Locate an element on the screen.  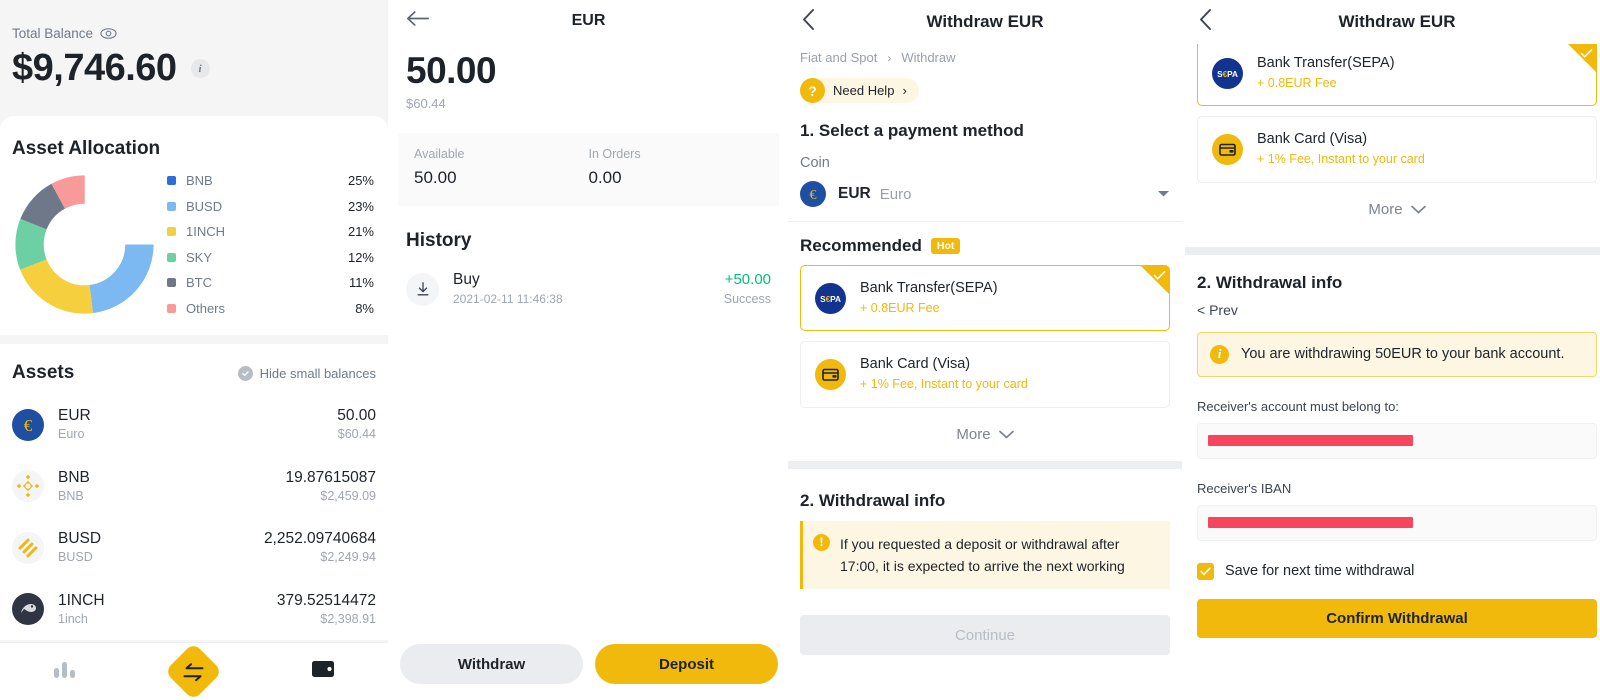
coin-select: € EUR Euro is located at coordinates (985, 196).